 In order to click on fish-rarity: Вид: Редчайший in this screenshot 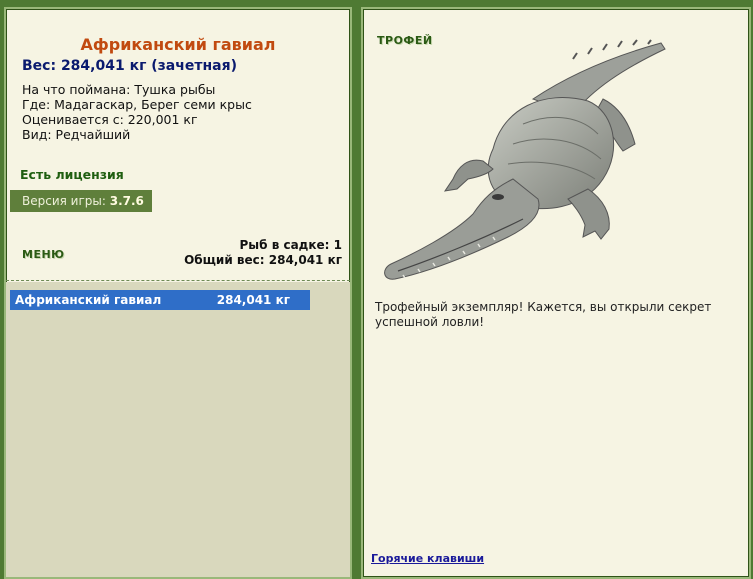, I will do `click(76, 134)`.